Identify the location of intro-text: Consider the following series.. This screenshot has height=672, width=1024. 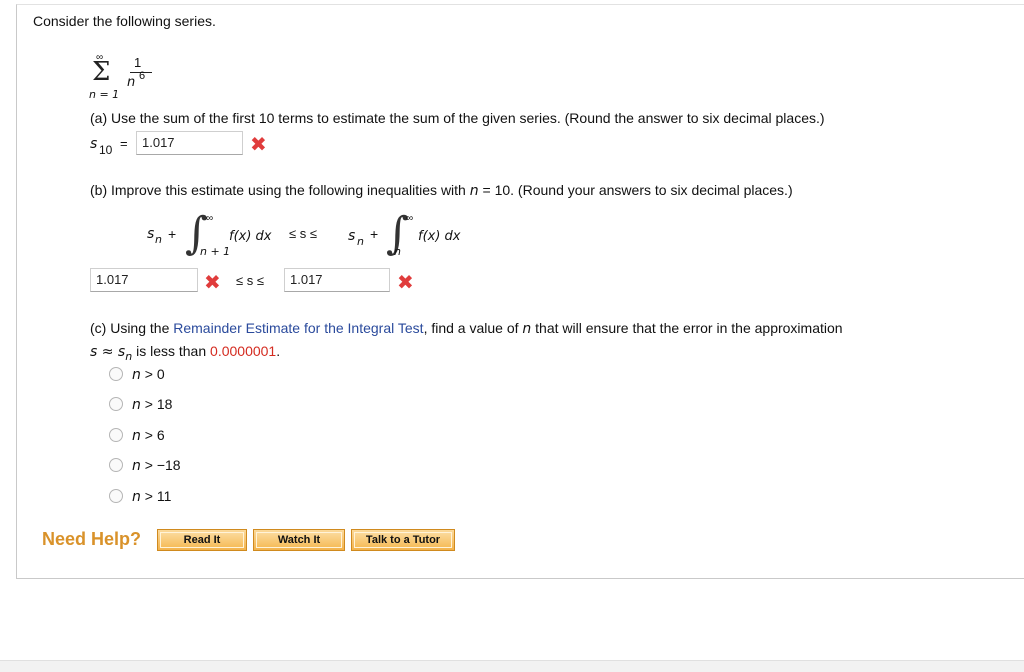
(124, 21).